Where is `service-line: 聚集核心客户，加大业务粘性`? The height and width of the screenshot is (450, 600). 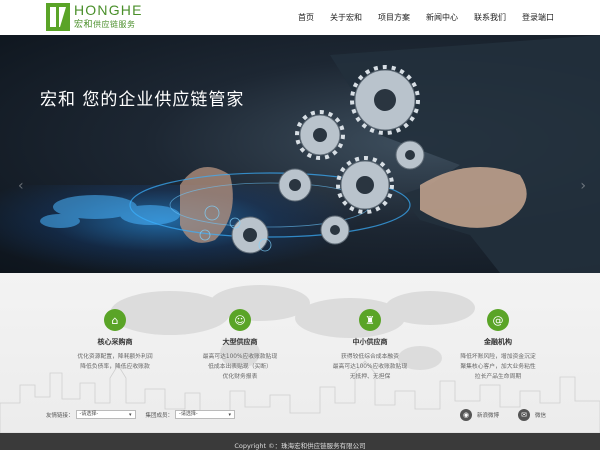
service-line: 聚集核心客户，加大业务粘性 is located at coordinates (498, 367).